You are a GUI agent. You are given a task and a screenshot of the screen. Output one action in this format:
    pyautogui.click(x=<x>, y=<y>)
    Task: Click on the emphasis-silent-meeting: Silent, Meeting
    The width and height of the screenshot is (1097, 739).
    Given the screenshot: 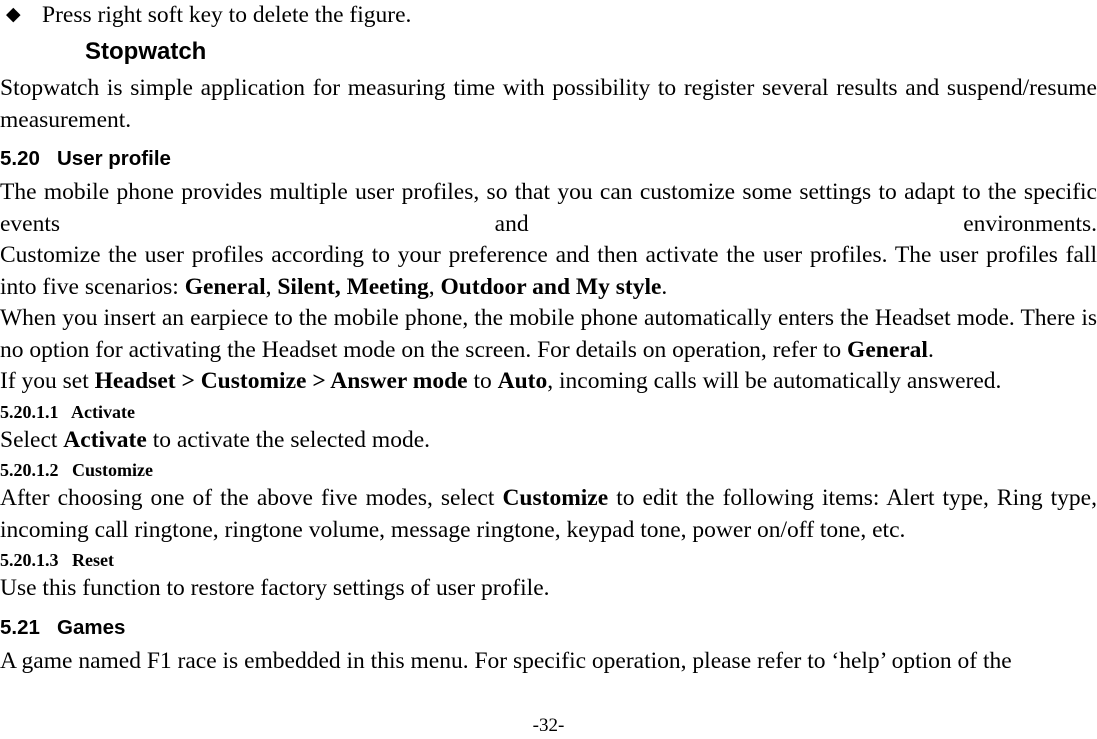 What is the action you would take?
    pyautogui.click(x=353, y=286)
    